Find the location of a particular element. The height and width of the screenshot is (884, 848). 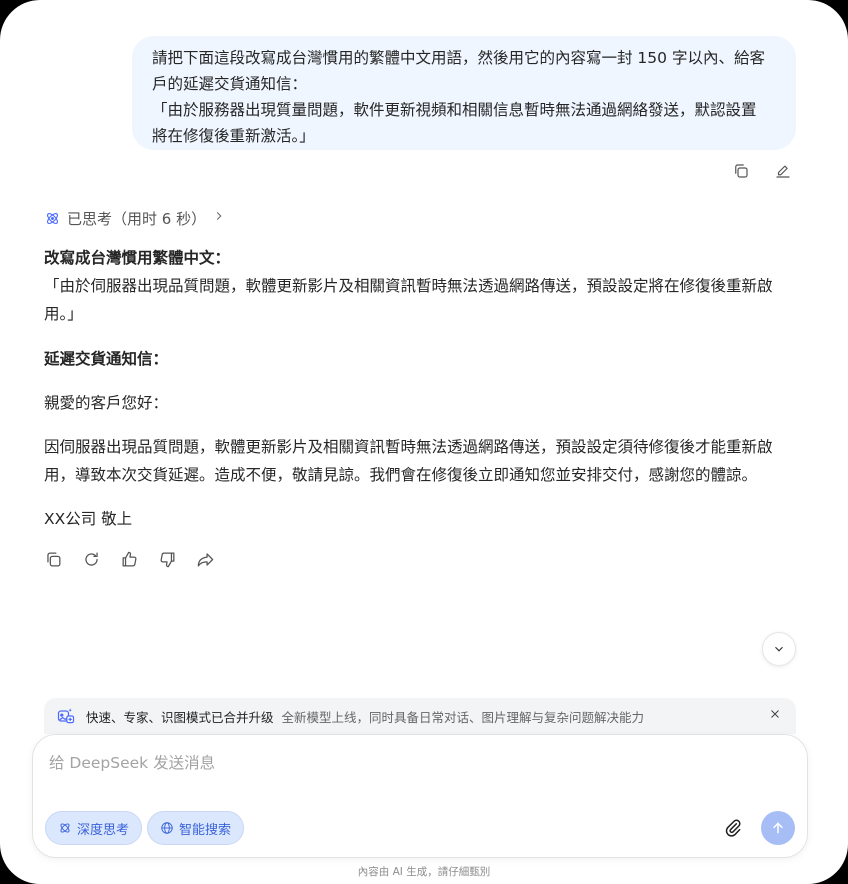

message-input is located at coordinates (399, 771).